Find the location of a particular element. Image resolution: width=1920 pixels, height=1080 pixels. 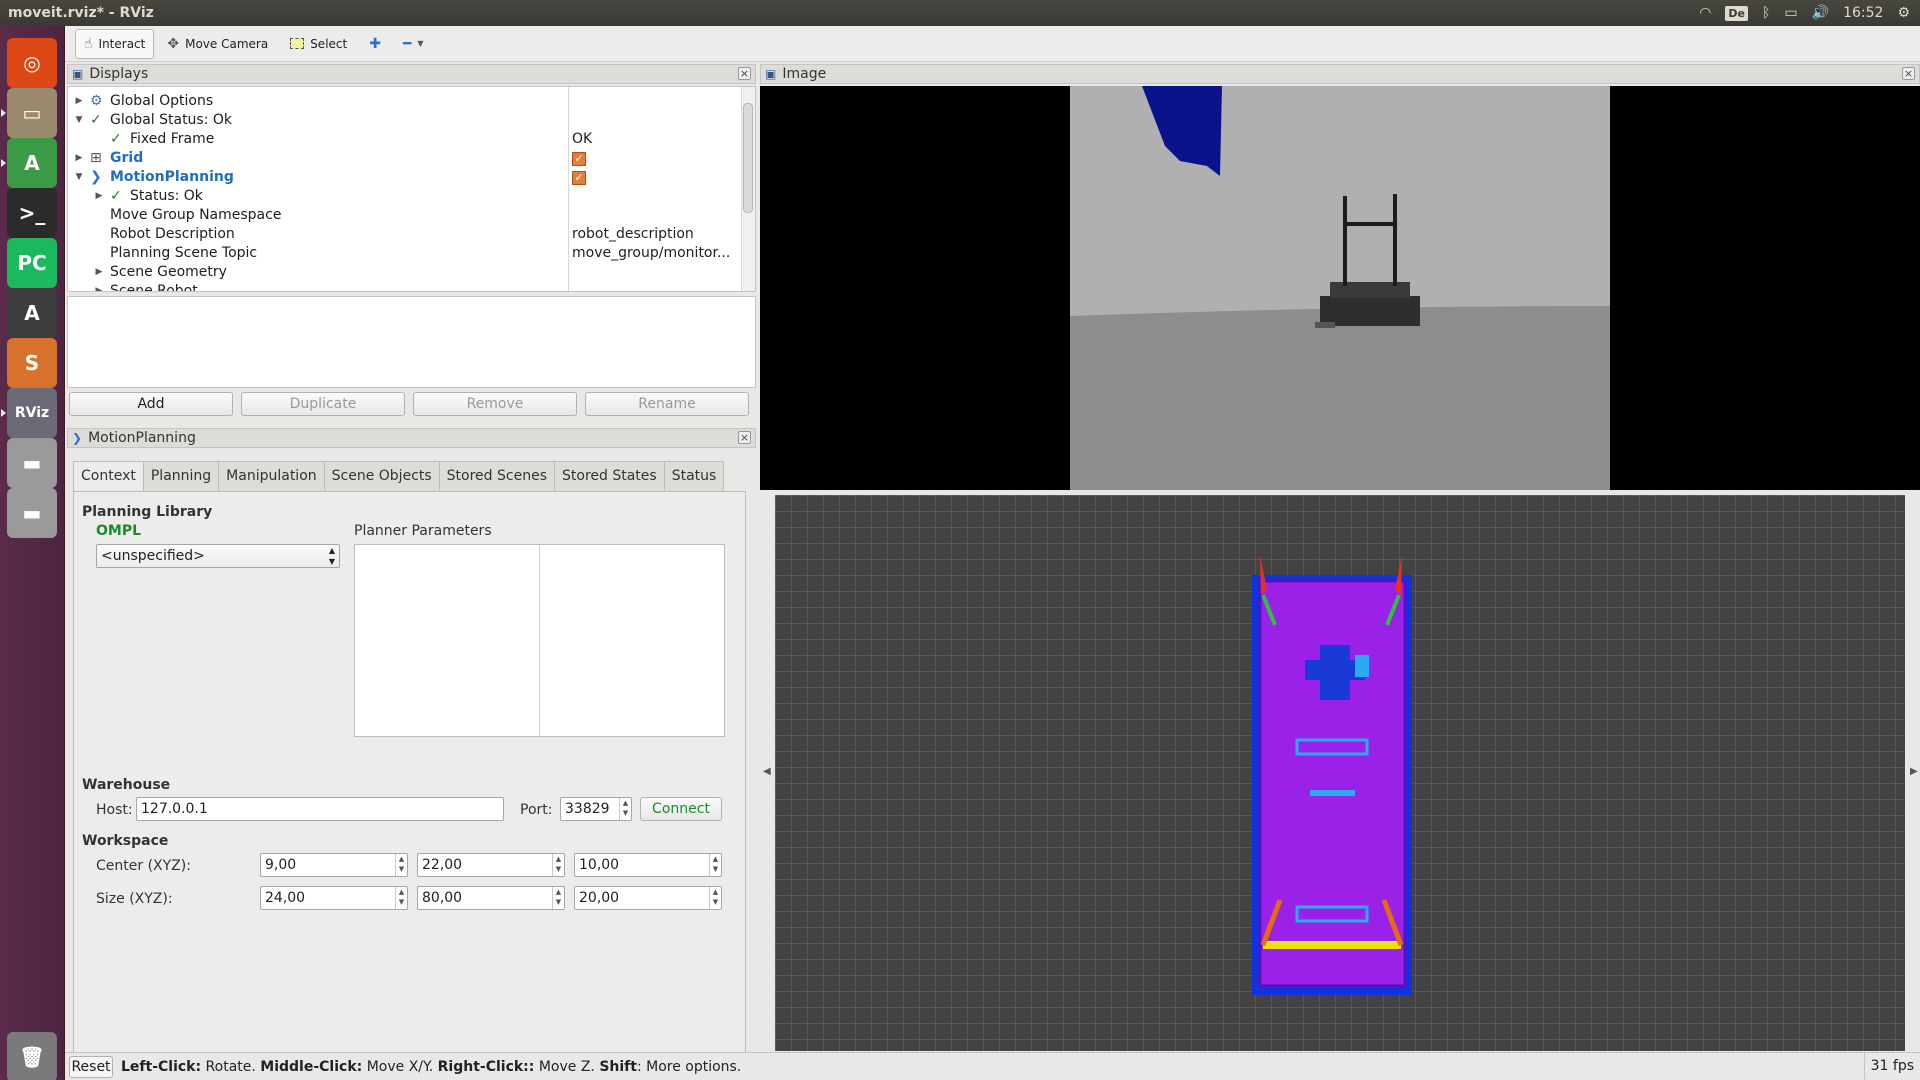

add-tool-button: ✚ is located at coordinates (375, 44).